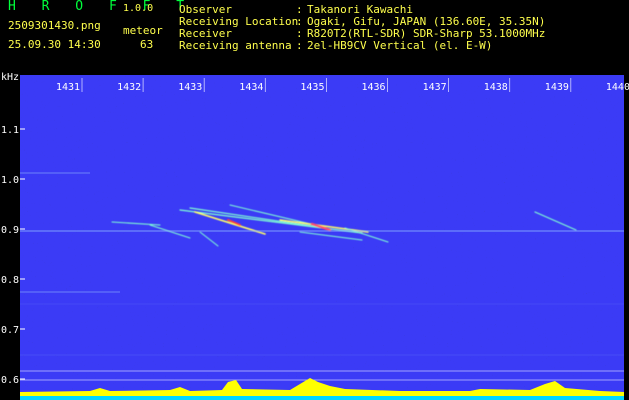 Image resolution: width=629 pixels, height=400 pixels. Describe the element at coordinates (101, 7) in the screenshot. I see `app-title: H R O F F T` at that location.